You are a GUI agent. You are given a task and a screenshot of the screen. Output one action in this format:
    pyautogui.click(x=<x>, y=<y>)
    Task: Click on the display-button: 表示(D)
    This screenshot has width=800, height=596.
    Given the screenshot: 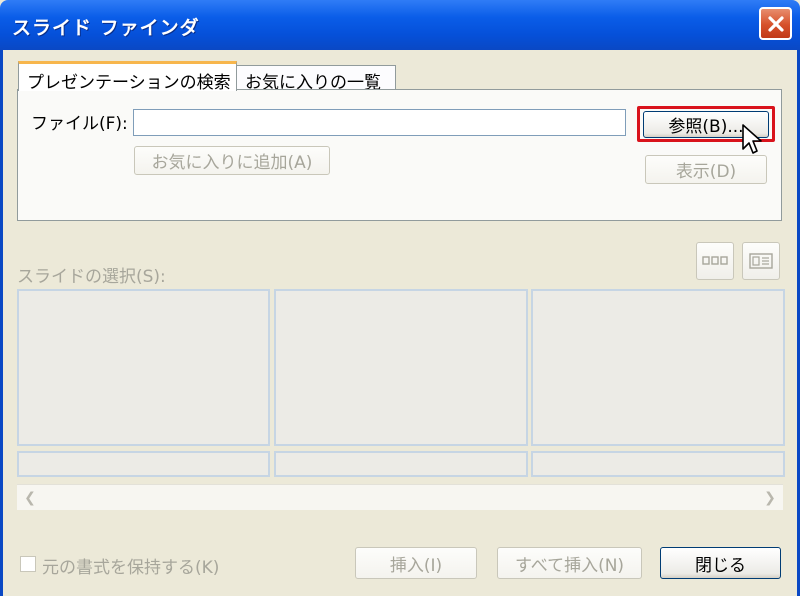 What is the action you would take?
    pyautogui.click(x=706, y=169)
    